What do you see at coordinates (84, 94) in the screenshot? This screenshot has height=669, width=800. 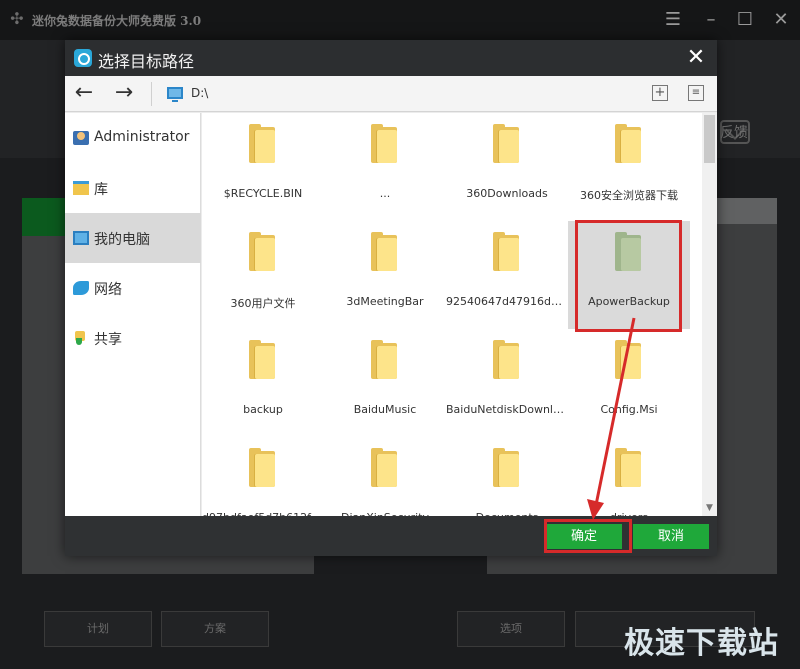 I see `arrow-left-icon: ←` at bounding box center [84, 94].